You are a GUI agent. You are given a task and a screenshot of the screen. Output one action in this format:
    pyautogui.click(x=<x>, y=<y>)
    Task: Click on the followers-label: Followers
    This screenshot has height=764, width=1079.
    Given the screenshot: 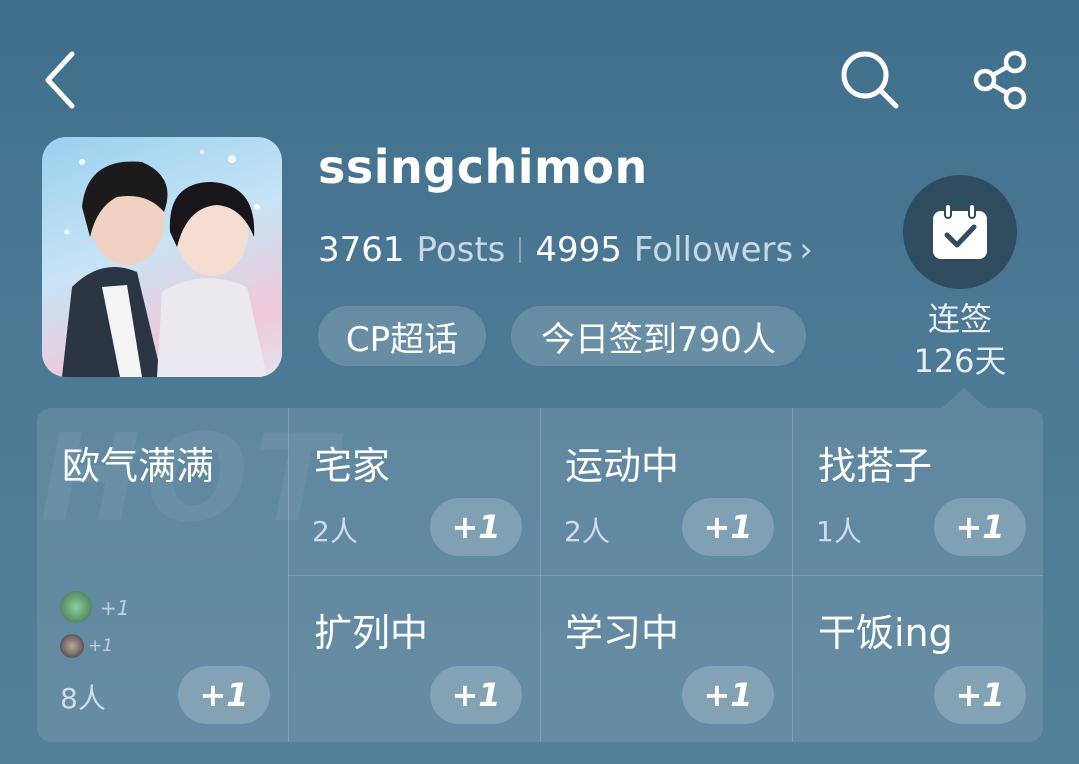 What is the action you would take?
    pyautogui.click(x=713, y=250)
    